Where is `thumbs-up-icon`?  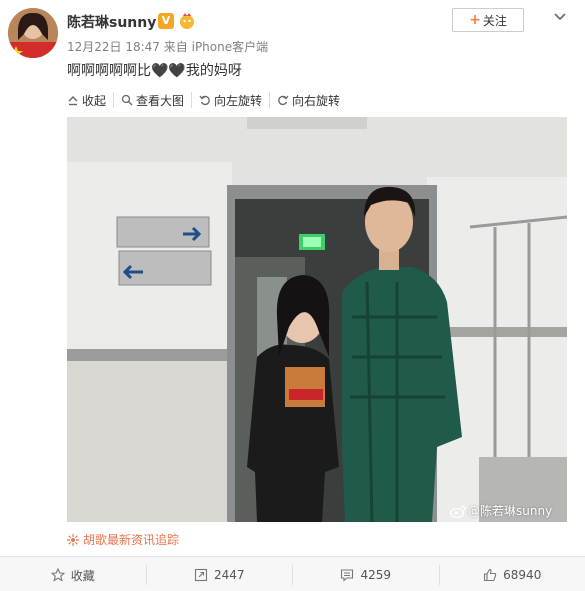
thumbs-up-icon is located at coordinates (490, 575).